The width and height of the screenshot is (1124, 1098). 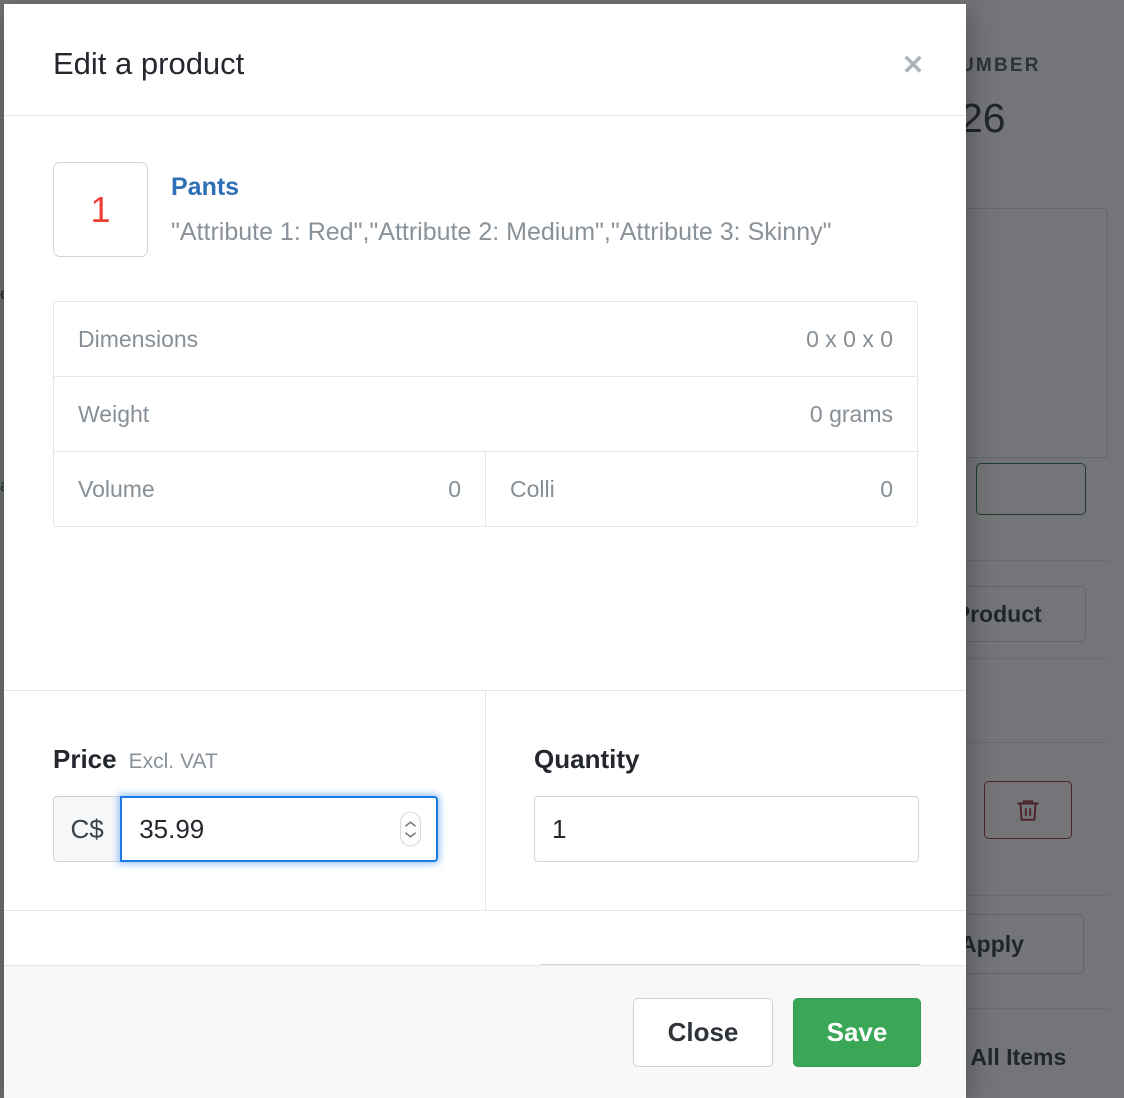 What do you see at coordinates (750, 759) in the screenshot?
I see `quantity-label-row: Quantity` at bounding box center [750, 759].